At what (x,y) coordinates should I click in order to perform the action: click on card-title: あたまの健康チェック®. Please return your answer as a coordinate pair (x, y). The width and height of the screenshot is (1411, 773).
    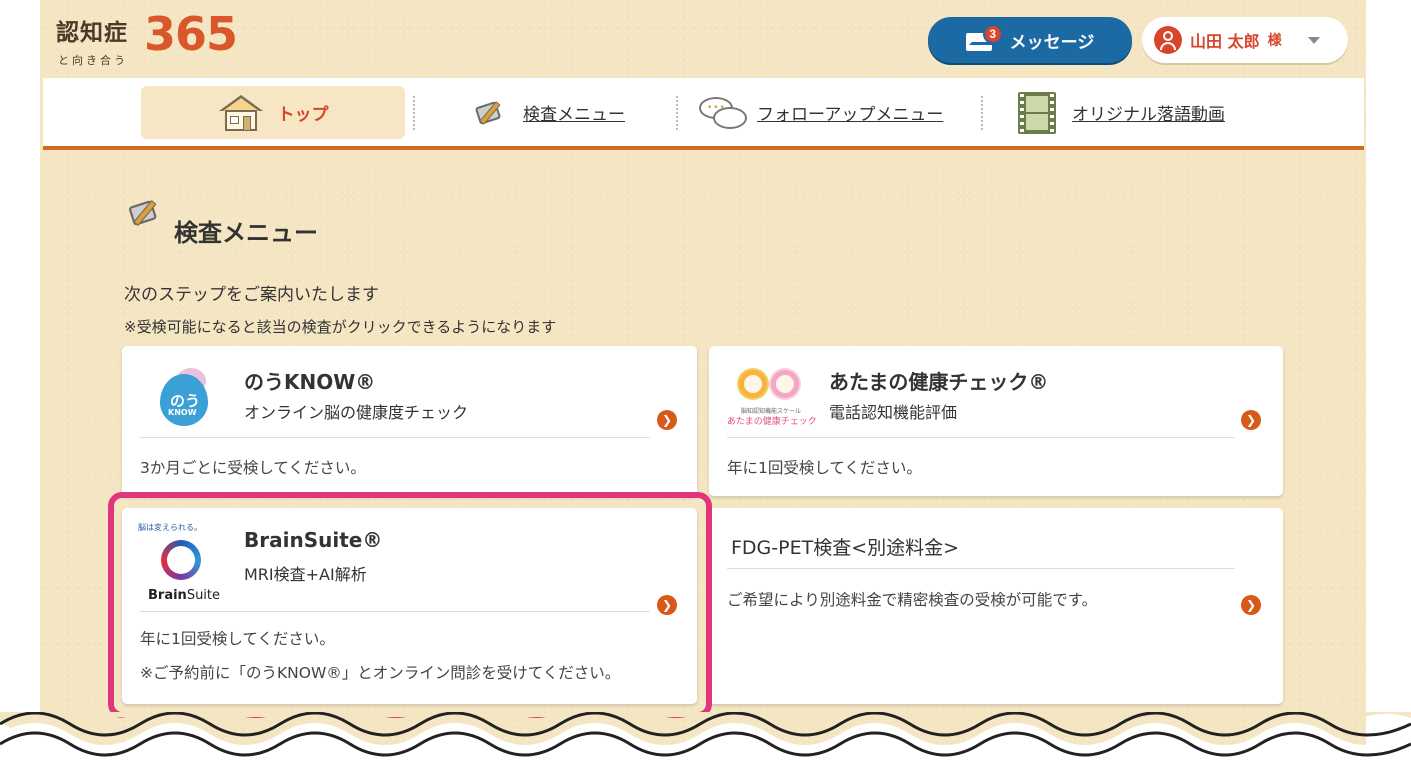
    Looking at the image, I should click on (939, 382).